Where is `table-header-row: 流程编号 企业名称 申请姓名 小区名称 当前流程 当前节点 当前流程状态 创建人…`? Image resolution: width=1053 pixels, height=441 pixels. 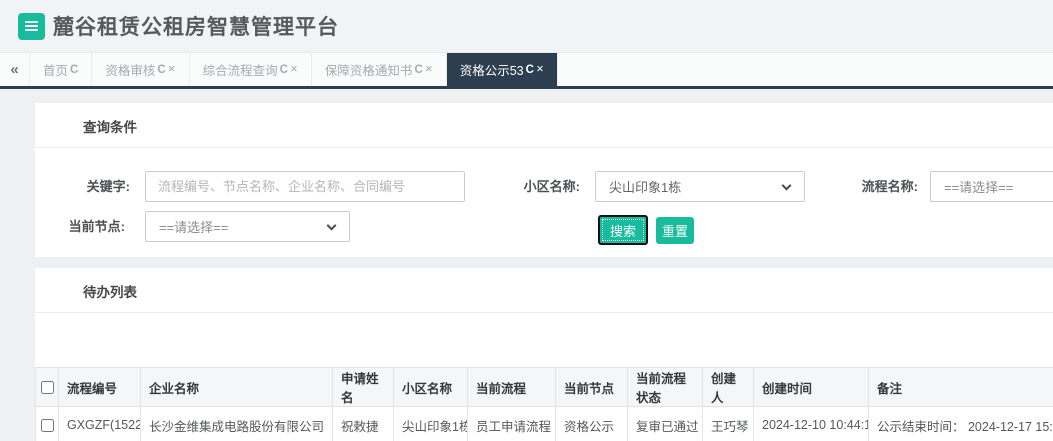 table-header-row: 流程编号 企业名称 申请姓名 小区名称 当前流程 当前节点 当前流程状态 创建人… is located at coordinates (544, 387).